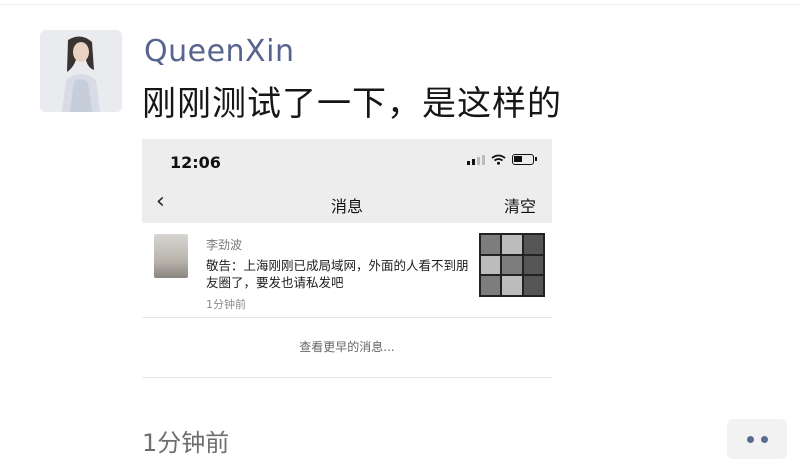  I want to click on signal-icon, so click(476, 159).